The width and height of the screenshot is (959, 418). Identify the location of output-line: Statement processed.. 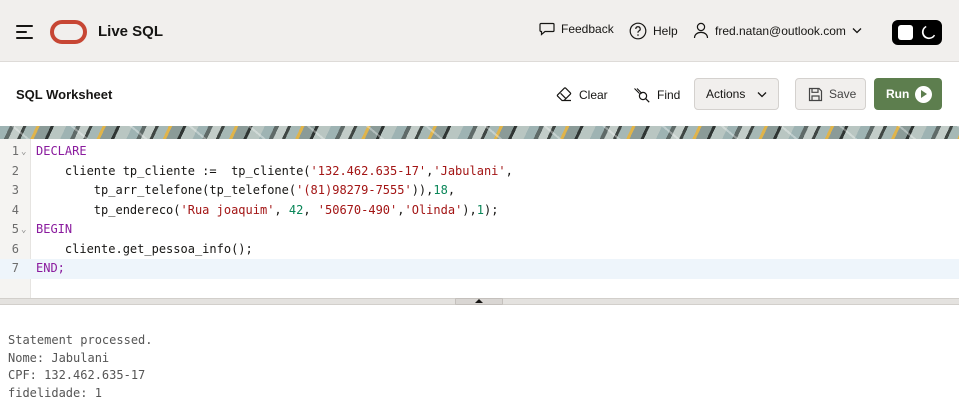
(80, 340).